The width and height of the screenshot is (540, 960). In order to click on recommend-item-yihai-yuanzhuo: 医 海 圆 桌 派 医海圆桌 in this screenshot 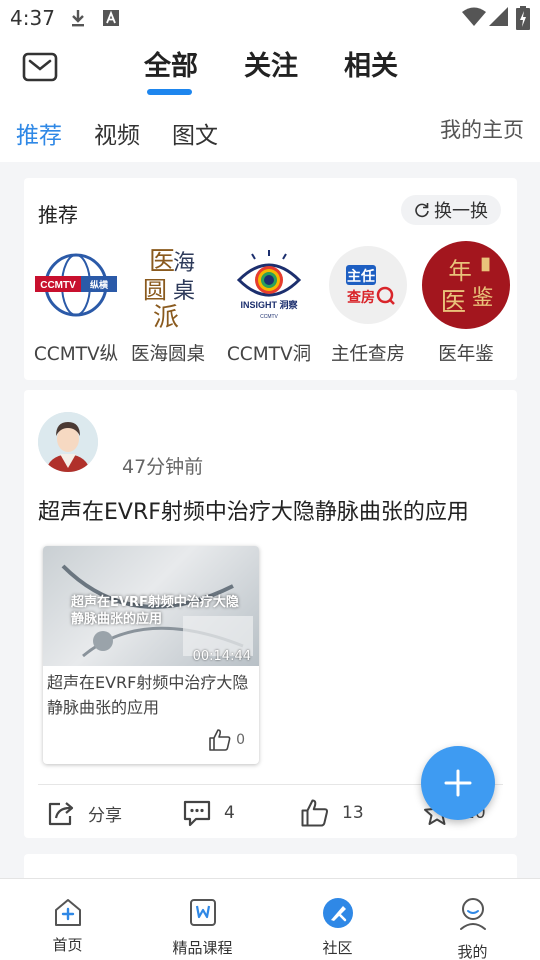, I will do `click(168, 303)`.